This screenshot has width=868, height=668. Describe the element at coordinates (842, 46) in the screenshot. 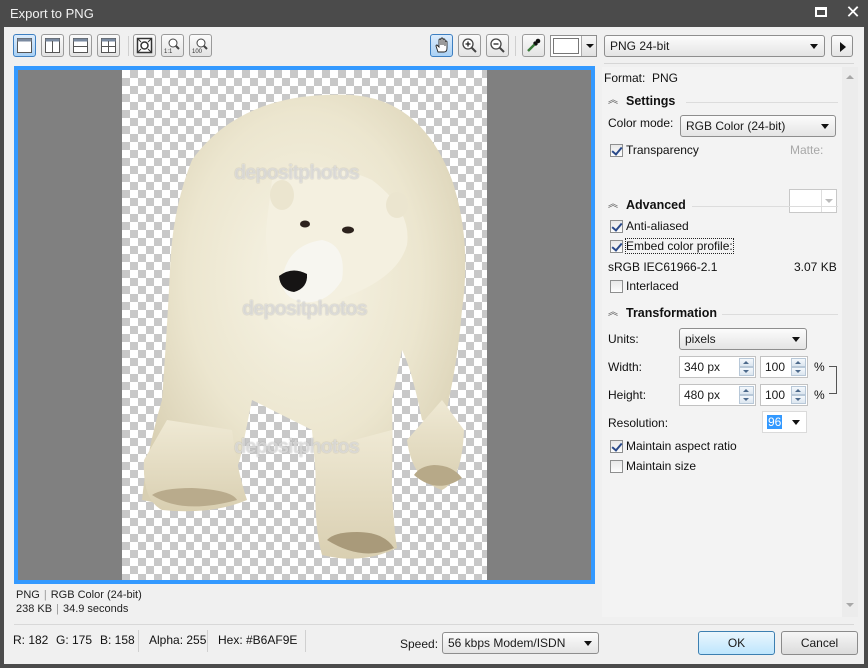

I see `preset-menu-button` at that location.